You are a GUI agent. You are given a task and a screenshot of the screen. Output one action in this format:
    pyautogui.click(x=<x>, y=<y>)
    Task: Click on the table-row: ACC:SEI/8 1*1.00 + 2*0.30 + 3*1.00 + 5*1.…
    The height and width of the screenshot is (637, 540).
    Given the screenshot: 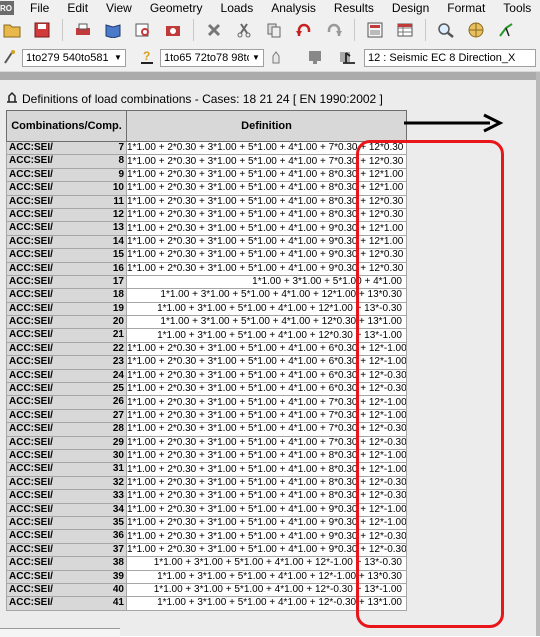 What is the action you would take?
    pyautogui.click(x=206, y=161)
    